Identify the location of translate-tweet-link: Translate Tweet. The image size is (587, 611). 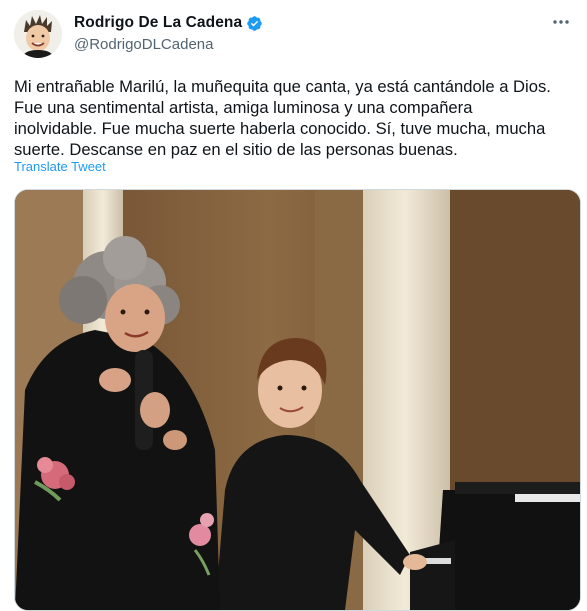
(60, 166).